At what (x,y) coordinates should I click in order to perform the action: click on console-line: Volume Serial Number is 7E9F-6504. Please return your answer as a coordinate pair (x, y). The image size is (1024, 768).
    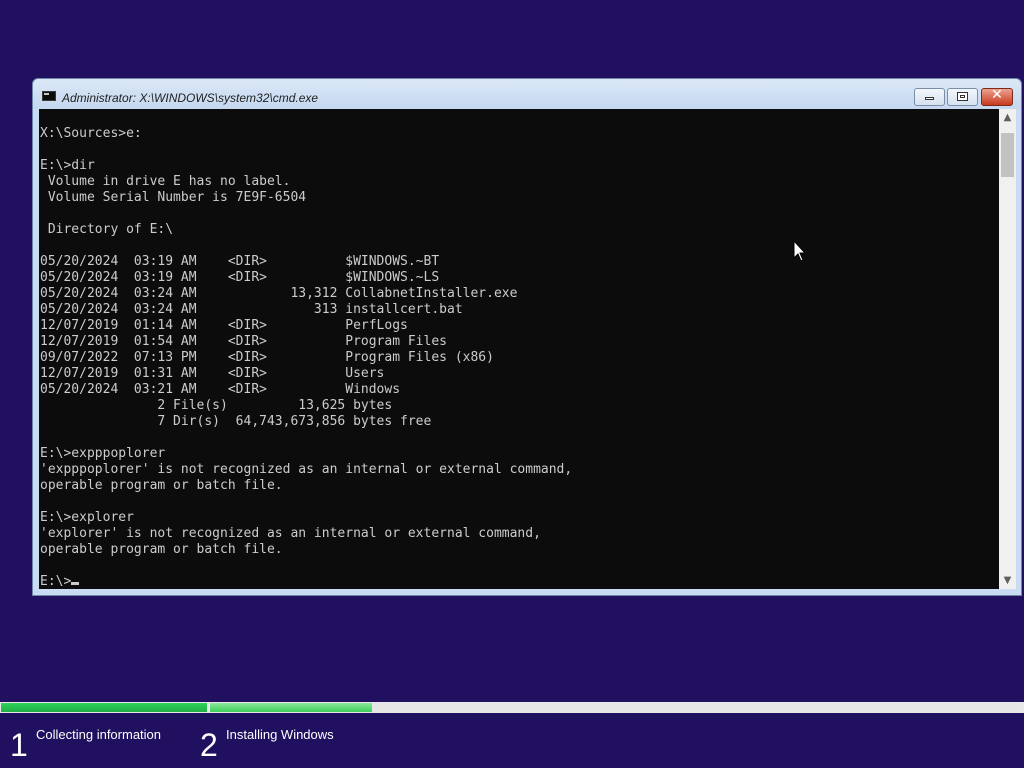
    Looking at the image, I should click on (177, 197).